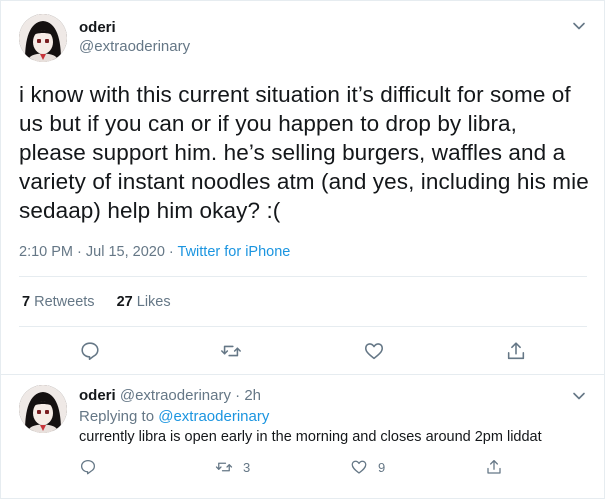 The height and width of the screenshot is (499, 605). I want to click on likes-stat: 27 Likes, so click(144, 302).